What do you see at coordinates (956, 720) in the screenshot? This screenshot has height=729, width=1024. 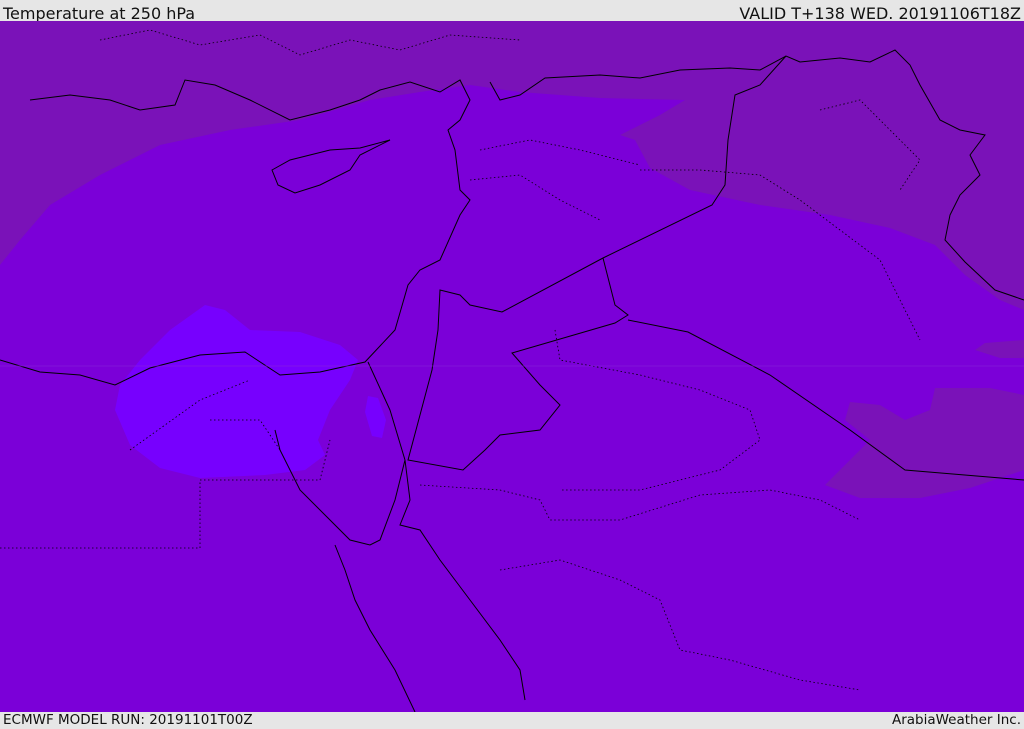 I see `credit: ArabiaWeather Inc.` at bounding box center [956, 720].